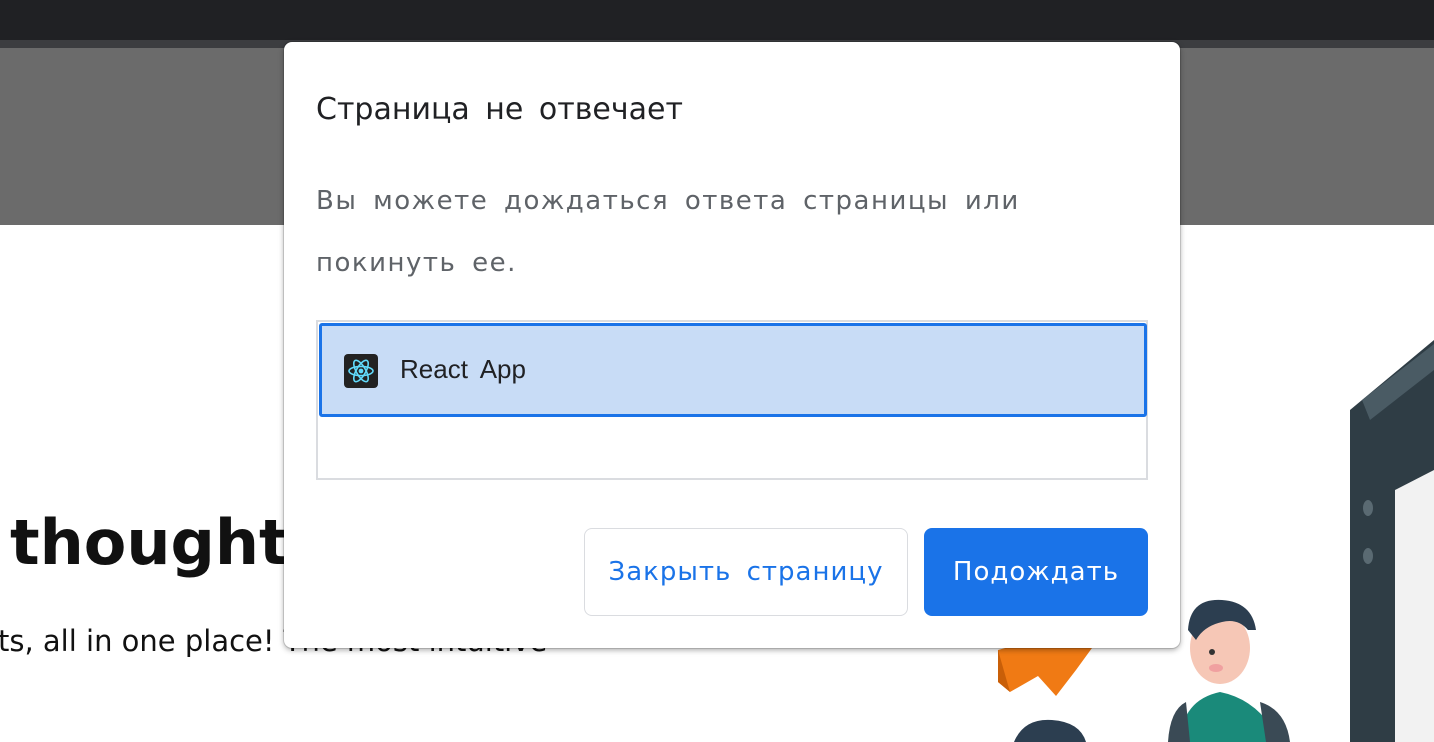 The height and width of the screenshot is (742, 1434). What do you see at coordinates (746, 572) in the screenshot?
I see `close-page-button: Закрыть страницу` at bounding box center [746, 572].